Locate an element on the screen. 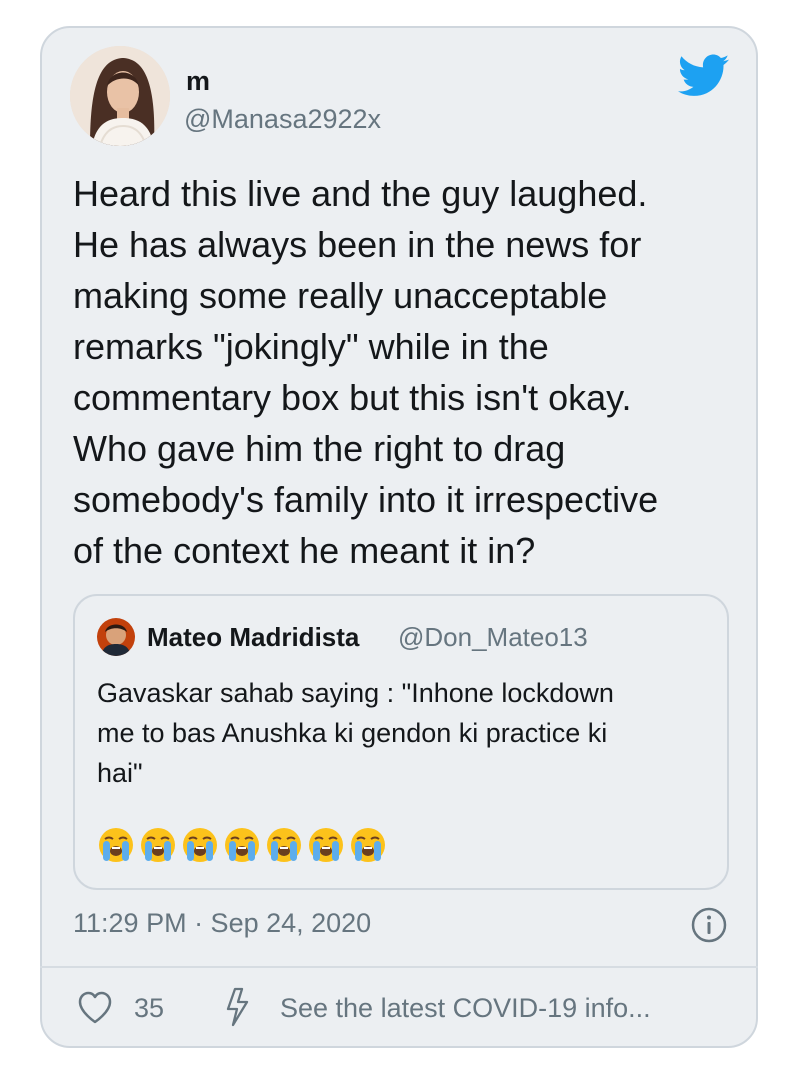 This screenshot has width=800, height=1069. action-divider is located at coordinates (399, 967).